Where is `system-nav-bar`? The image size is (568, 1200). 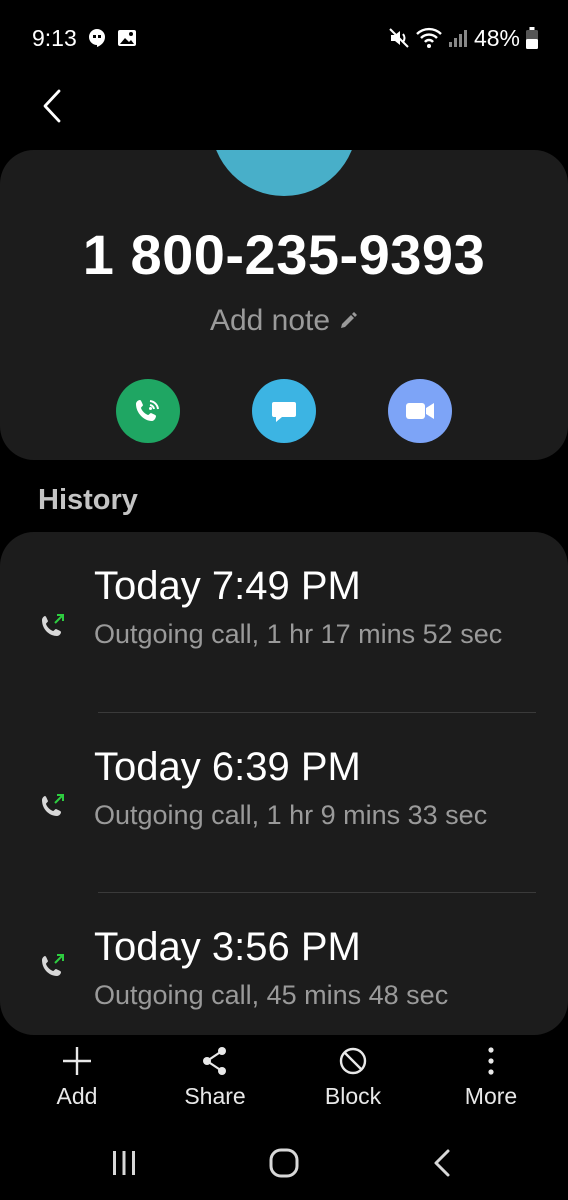 system-nav-bar is located at coordinates (284, 1162).